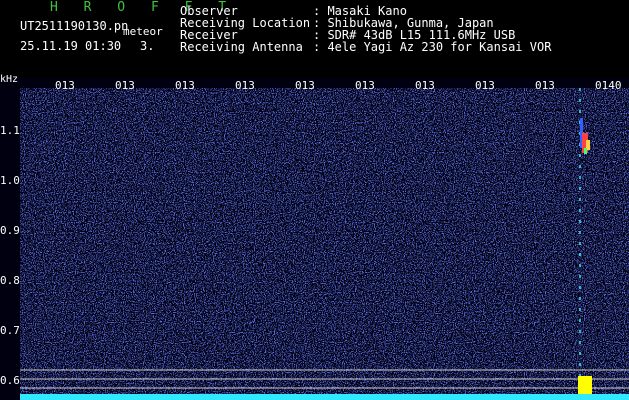  Describe the element at coordinates (324, 397) in the screenshot. I see `baseline-trace` at that location.